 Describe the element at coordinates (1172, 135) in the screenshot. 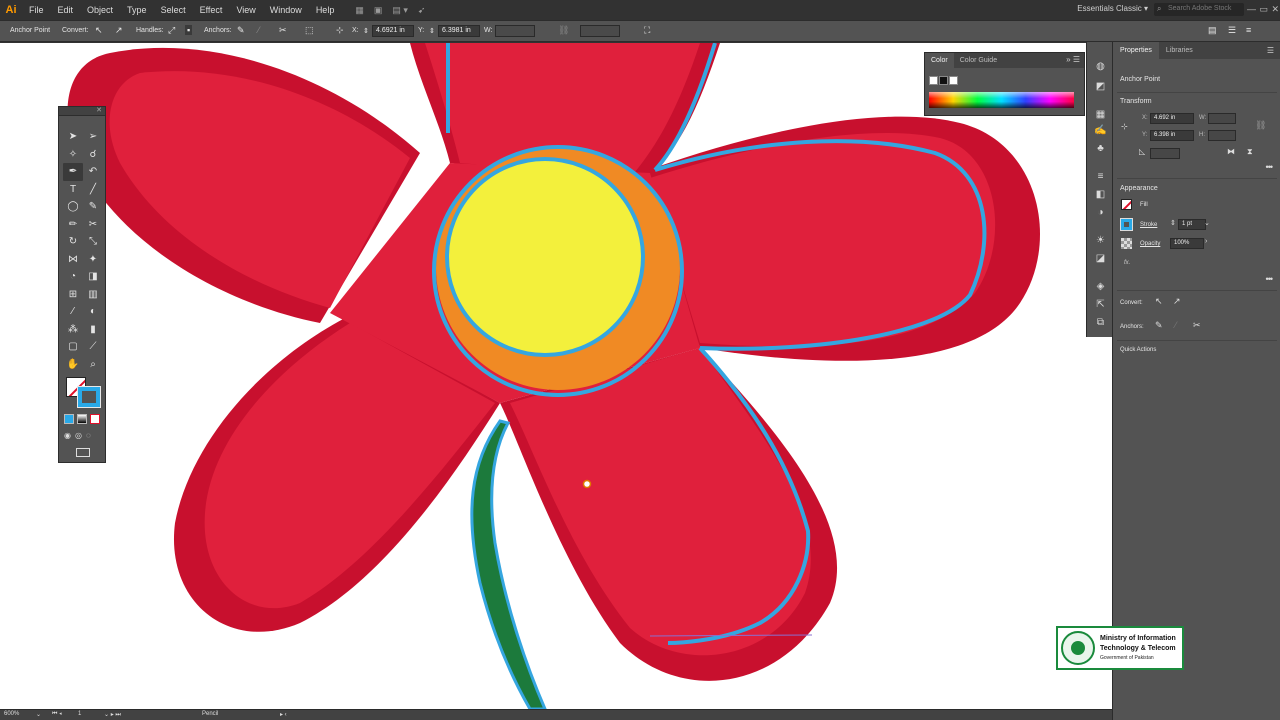

I see `transform-y-field: 6.398 in` at that location.